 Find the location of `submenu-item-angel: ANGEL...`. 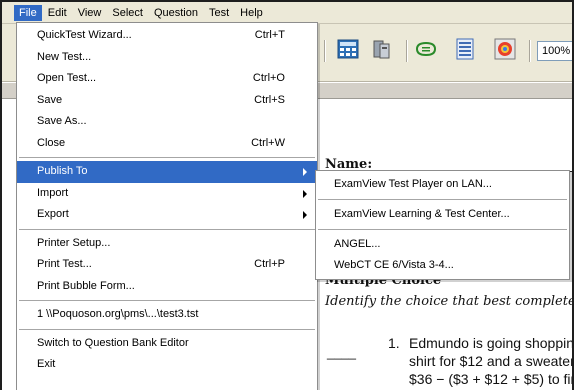

submenu-item-angel: ANGEL... is located at coordinates (442, 244).